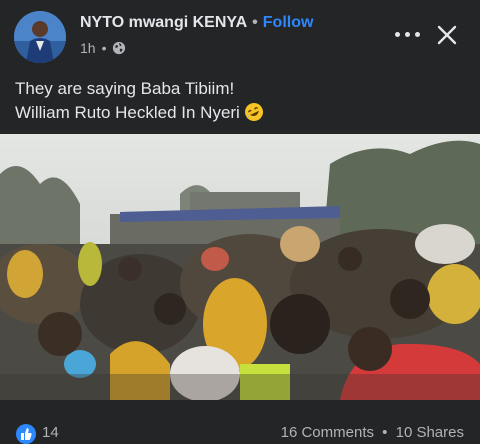 The image size is (480, 444). I want to click on author-name: NYTO mwangi KENYA, so click(163, 22).